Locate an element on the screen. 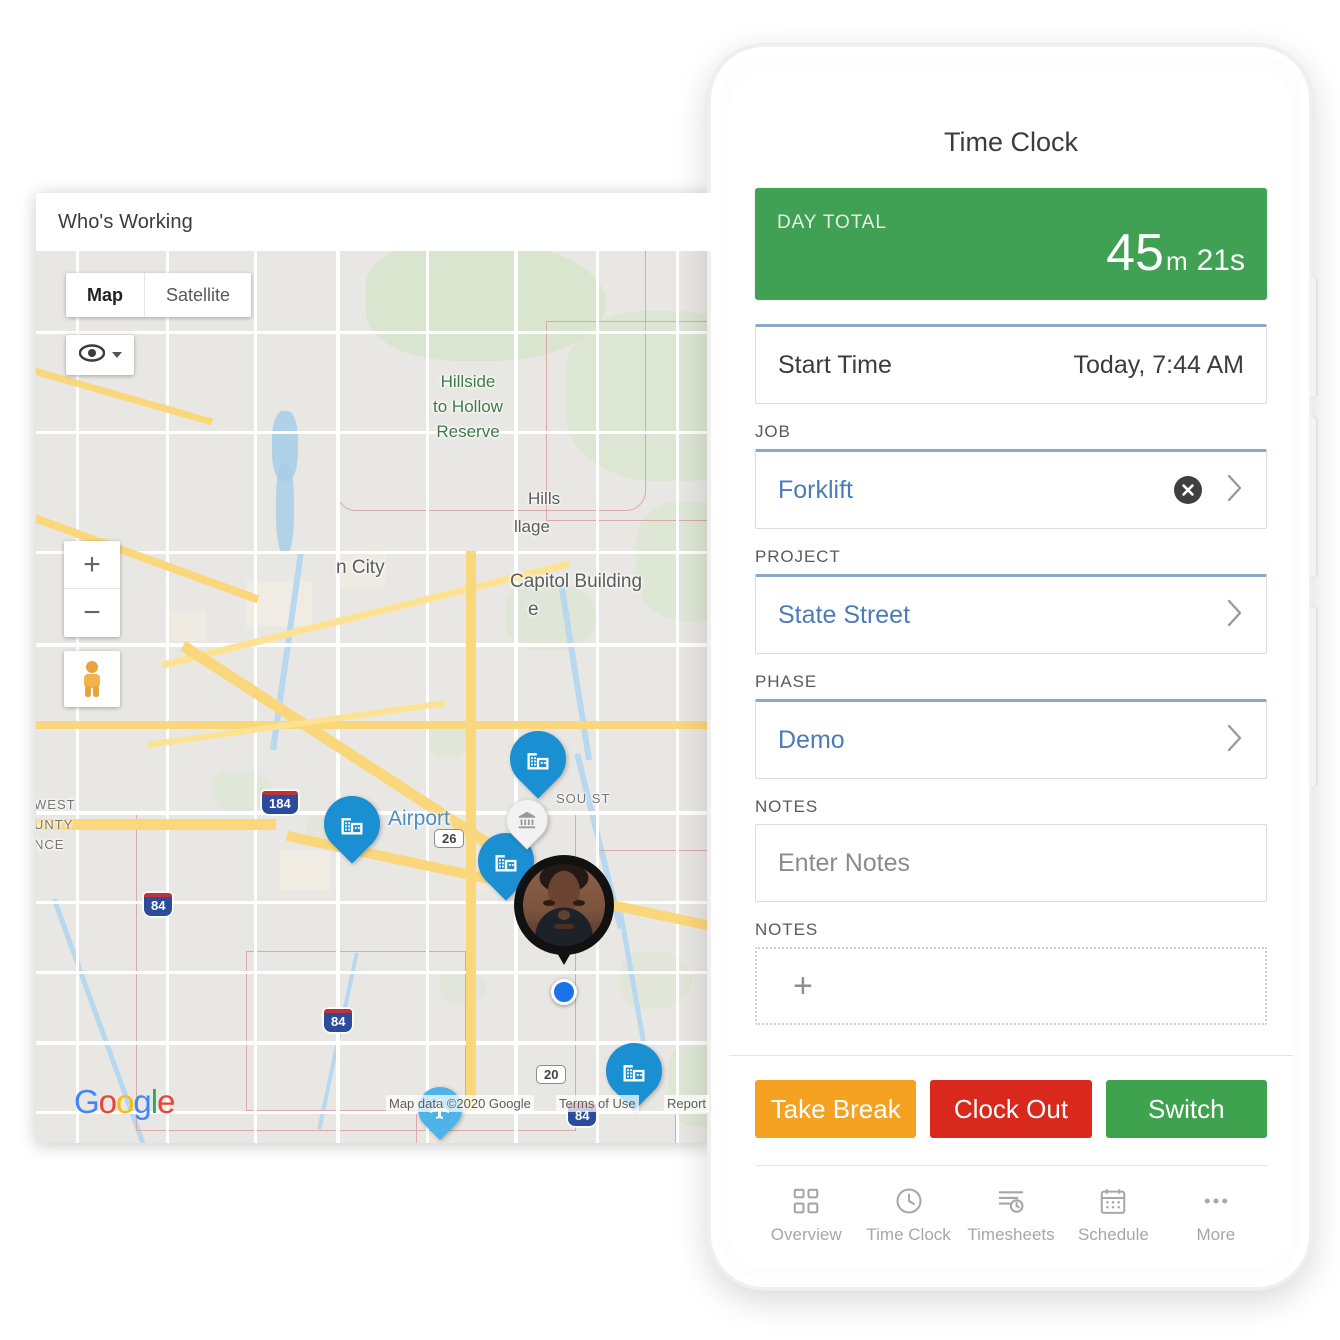 The height and width of the screenshot is (1340, 1340). tab-schedule-label: Schedule is located at coordinates (1113, 1234).